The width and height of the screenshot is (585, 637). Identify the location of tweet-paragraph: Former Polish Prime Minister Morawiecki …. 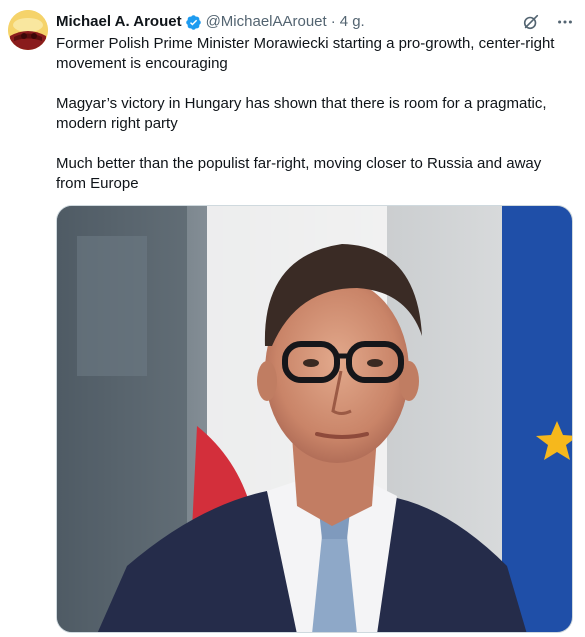
(305, 53).